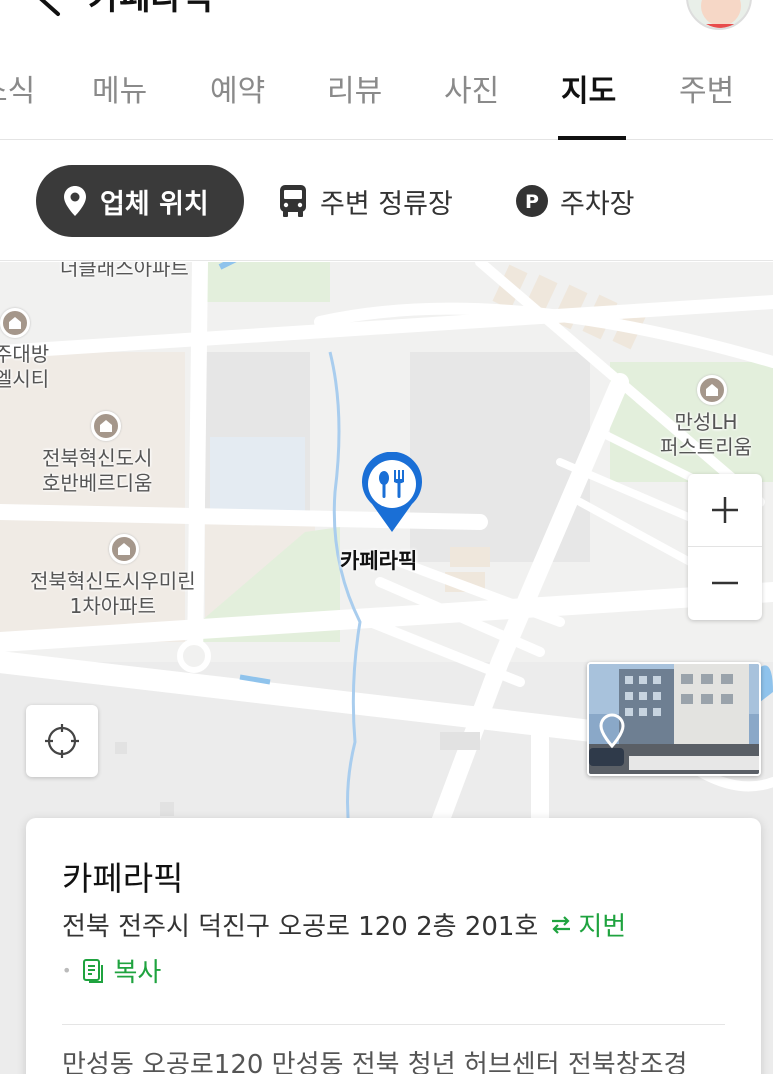 The height and width of the screenshot is (1074, 773). I want to click on copy-label: 복사, so click(137, 973).